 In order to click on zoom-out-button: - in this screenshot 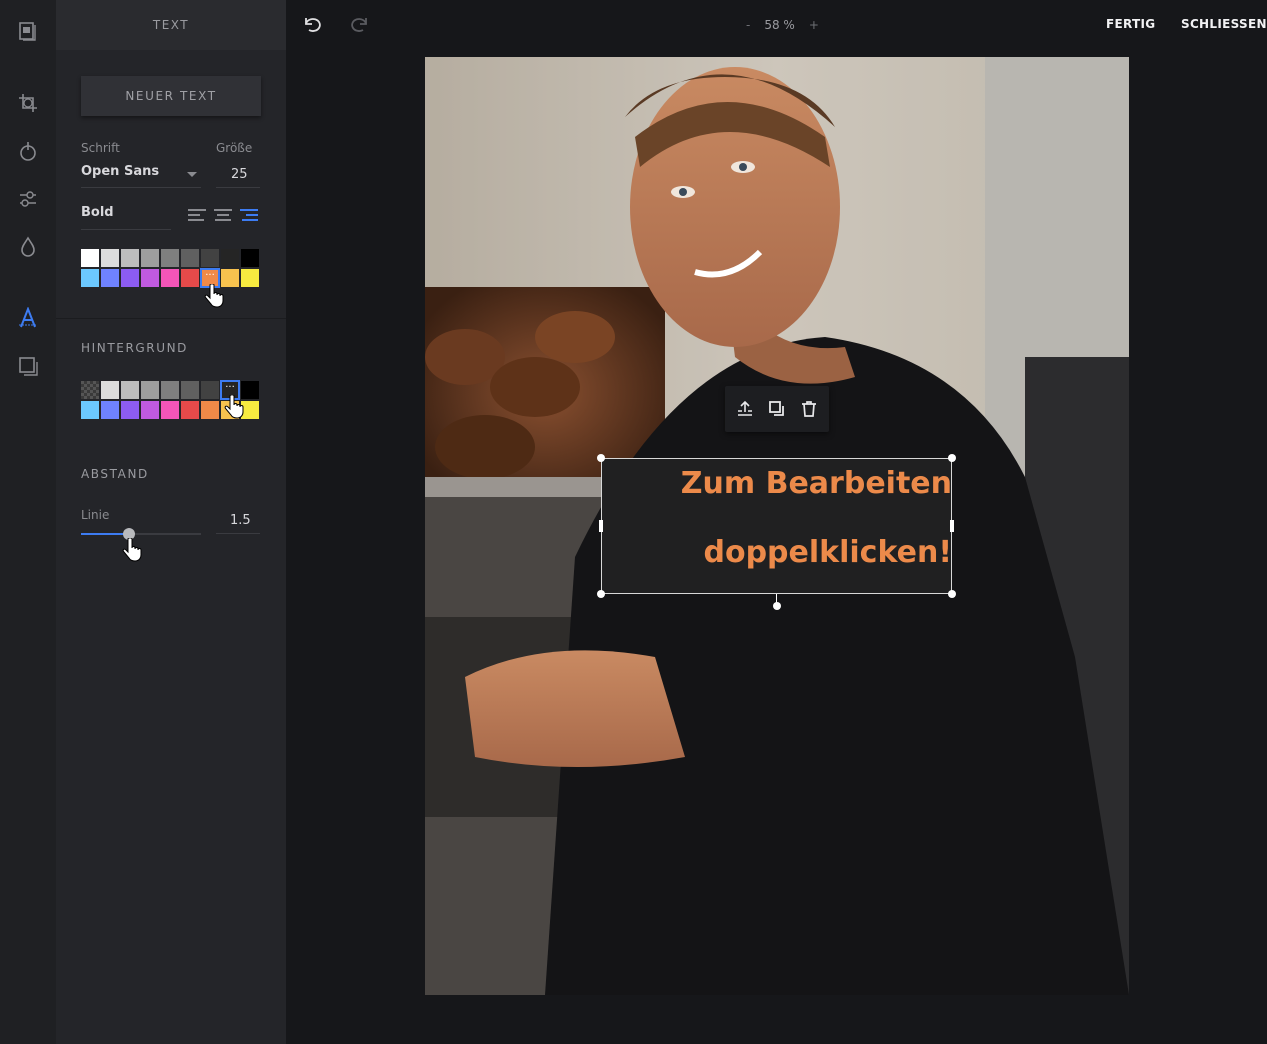, I will do `click(748, 25)`.